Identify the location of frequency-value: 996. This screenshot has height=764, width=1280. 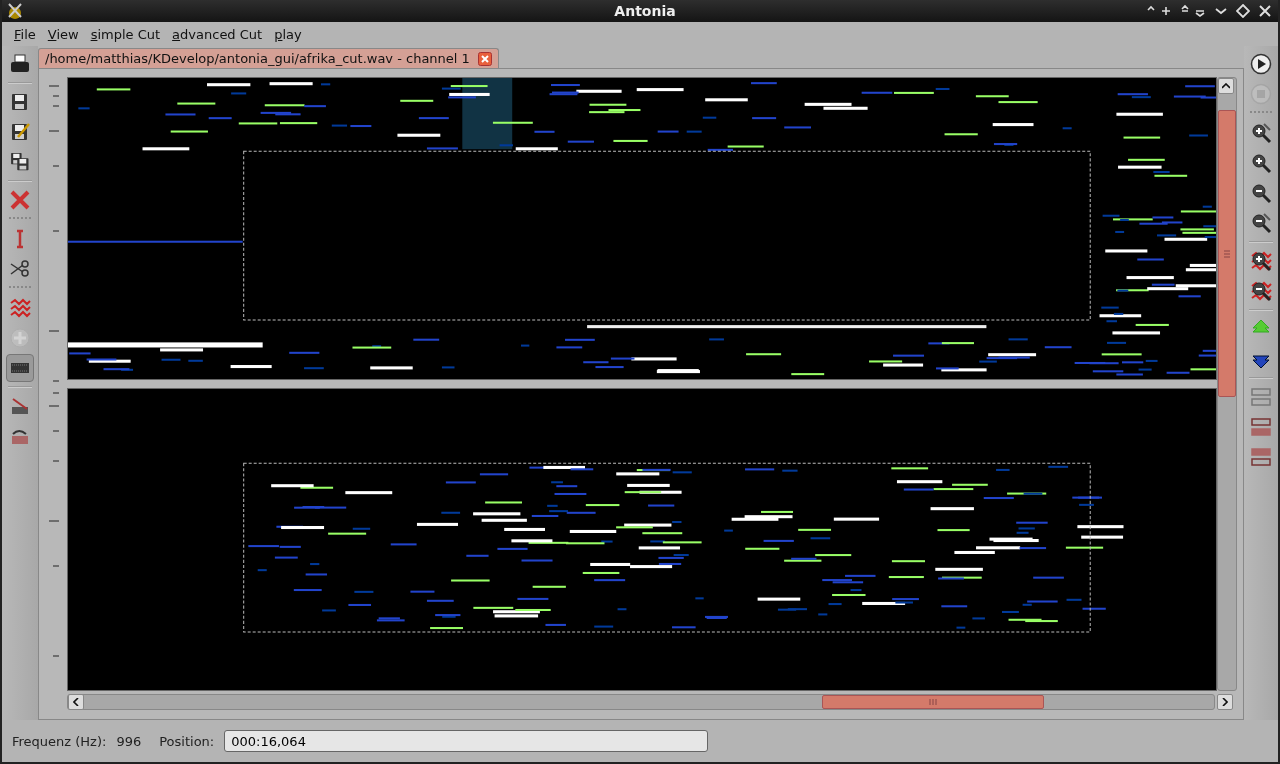
(129, 741).